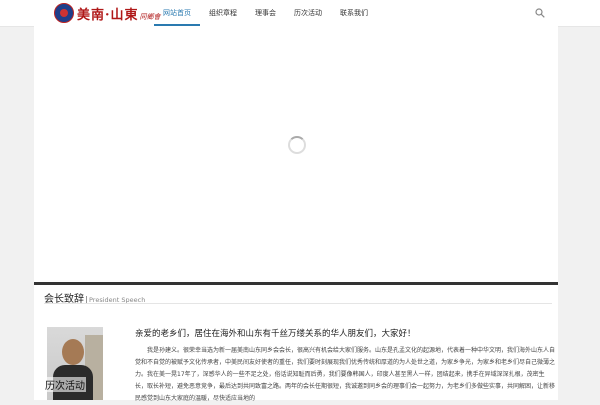  Describe the element at coordinates (354, 13) in the screenshot. I see `nav-item-contact: 联系我们` at that location.